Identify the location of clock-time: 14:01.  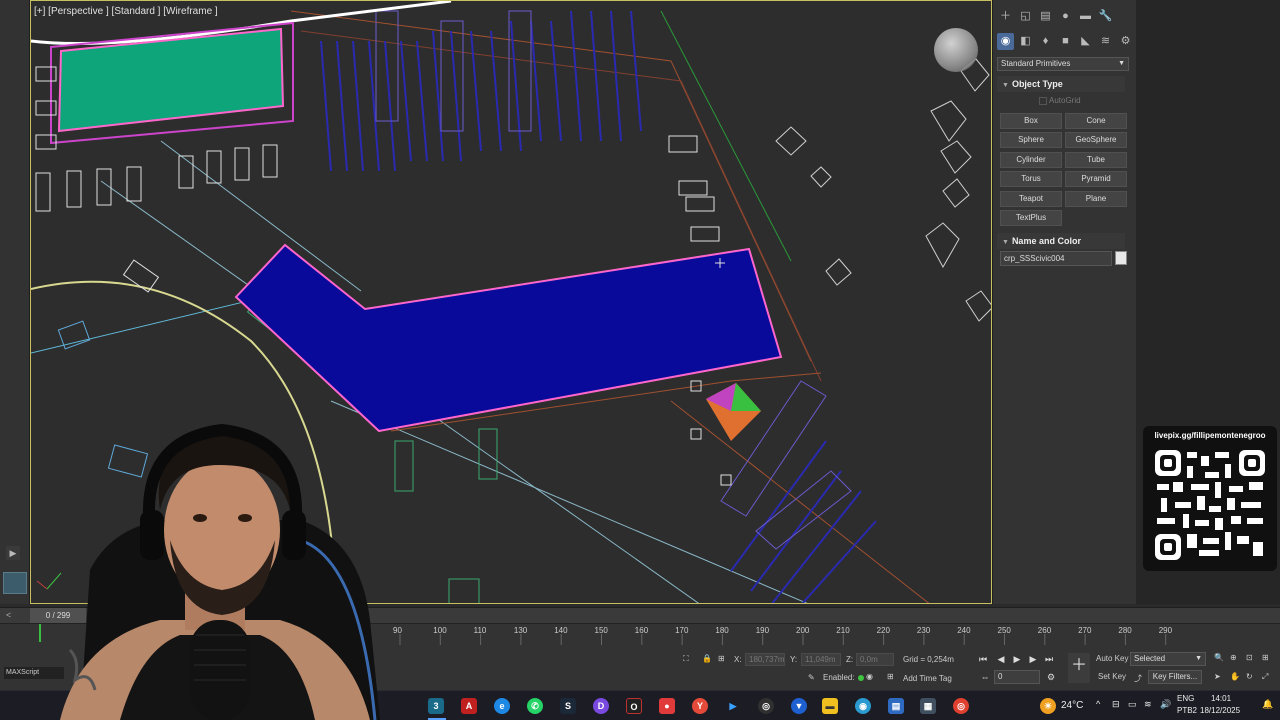
(1221, 698).